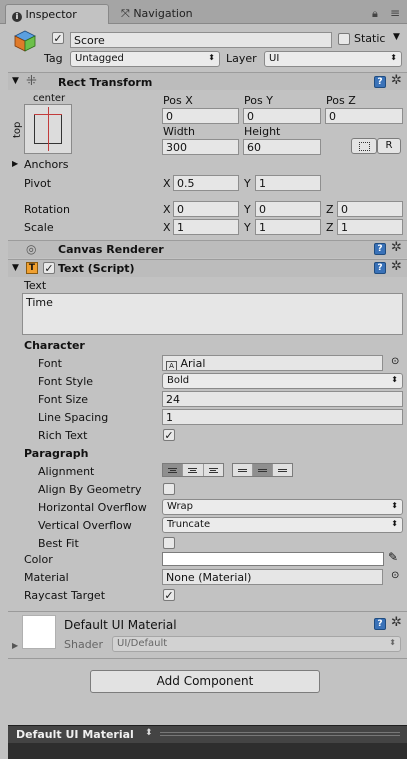  I want to click on best-fit-checkbox, so click(169, 543).